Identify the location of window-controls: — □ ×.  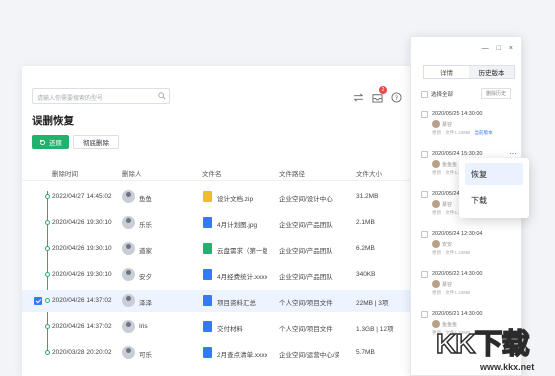
(497, 48).